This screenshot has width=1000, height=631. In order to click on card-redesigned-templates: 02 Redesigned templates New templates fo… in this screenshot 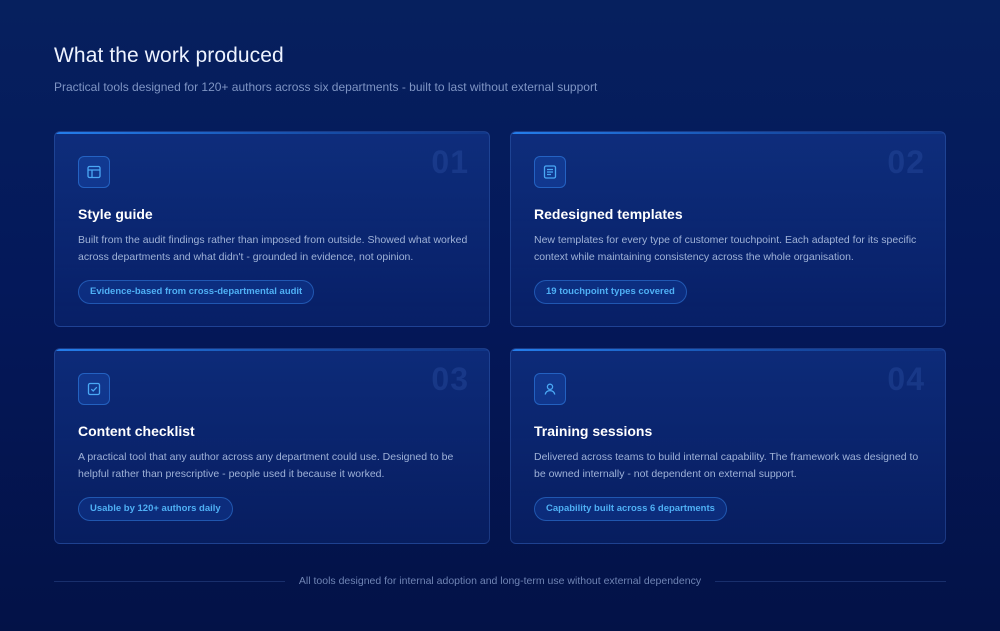, I will do `click(728, 229)`.